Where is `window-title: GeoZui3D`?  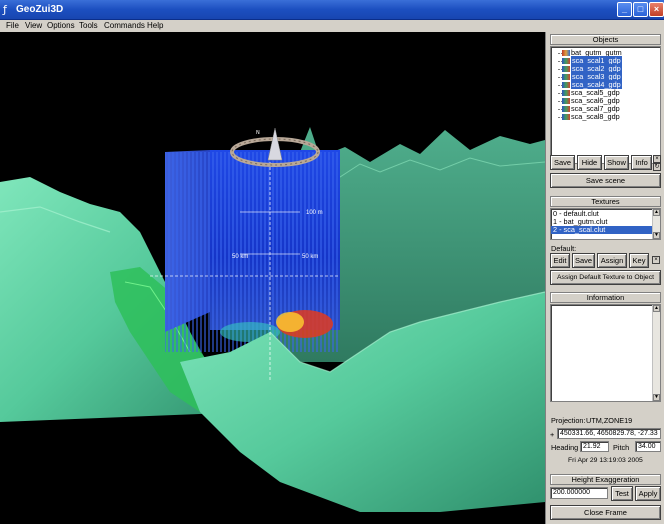 window-title: GeoZui3D is located at coordinates (40, 9).